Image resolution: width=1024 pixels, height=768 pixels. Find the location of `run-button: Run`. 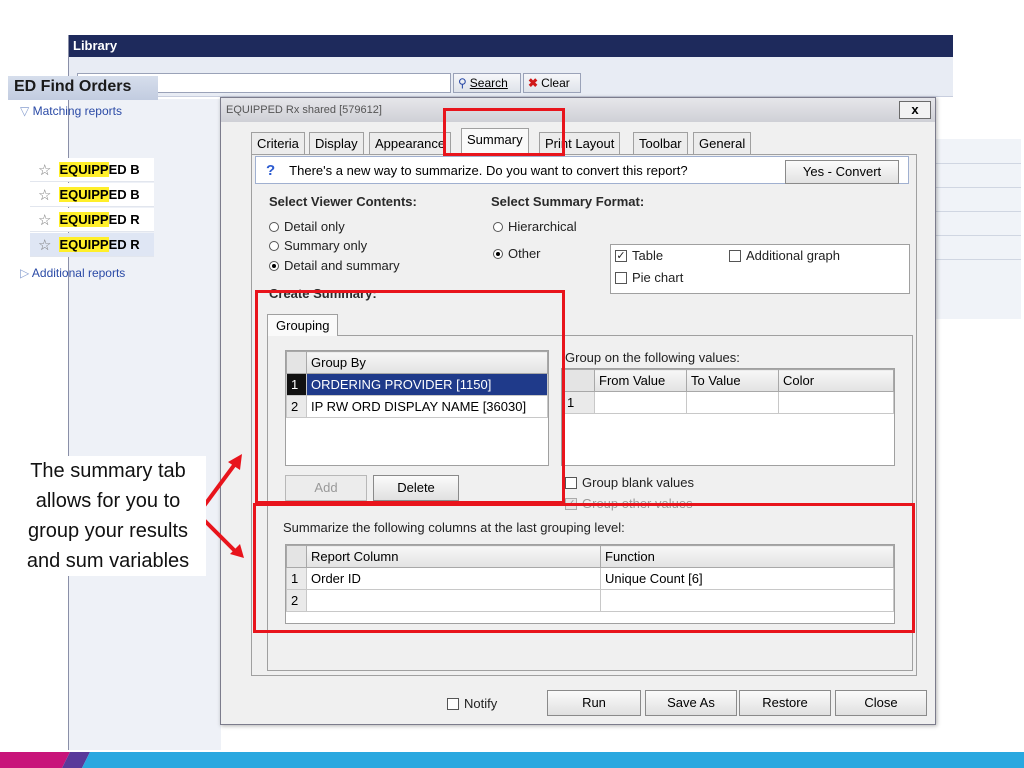

run-button: Run is located at coordinates (594, 703).